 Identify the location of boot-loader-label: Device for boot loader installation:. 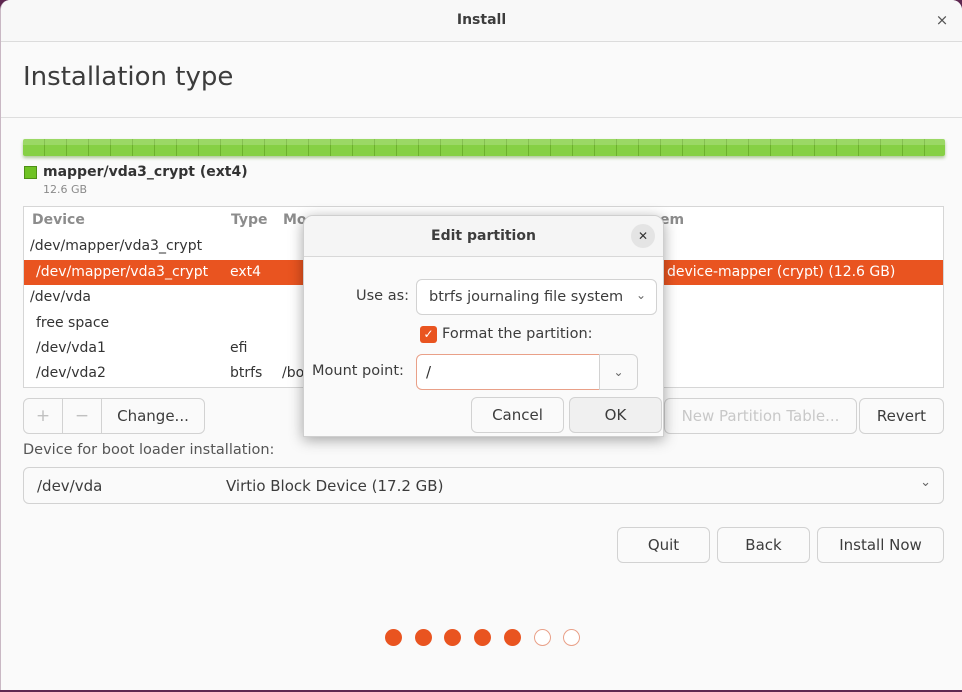
(149, 450).